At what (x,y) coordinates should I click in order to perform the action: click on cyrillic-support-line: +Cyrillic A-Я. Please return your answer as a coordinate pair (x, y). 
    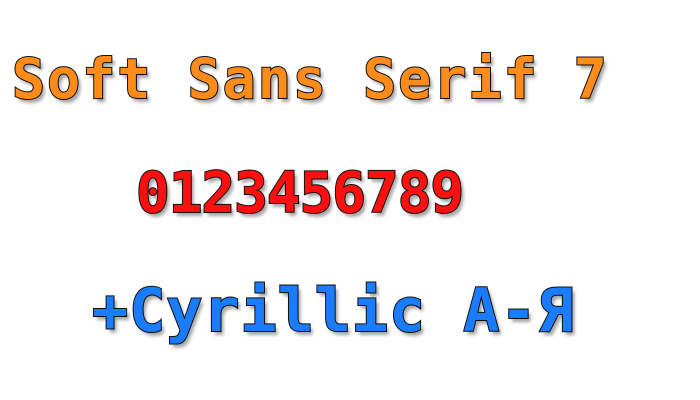
    Looking at the image, I should click on (333, 311).